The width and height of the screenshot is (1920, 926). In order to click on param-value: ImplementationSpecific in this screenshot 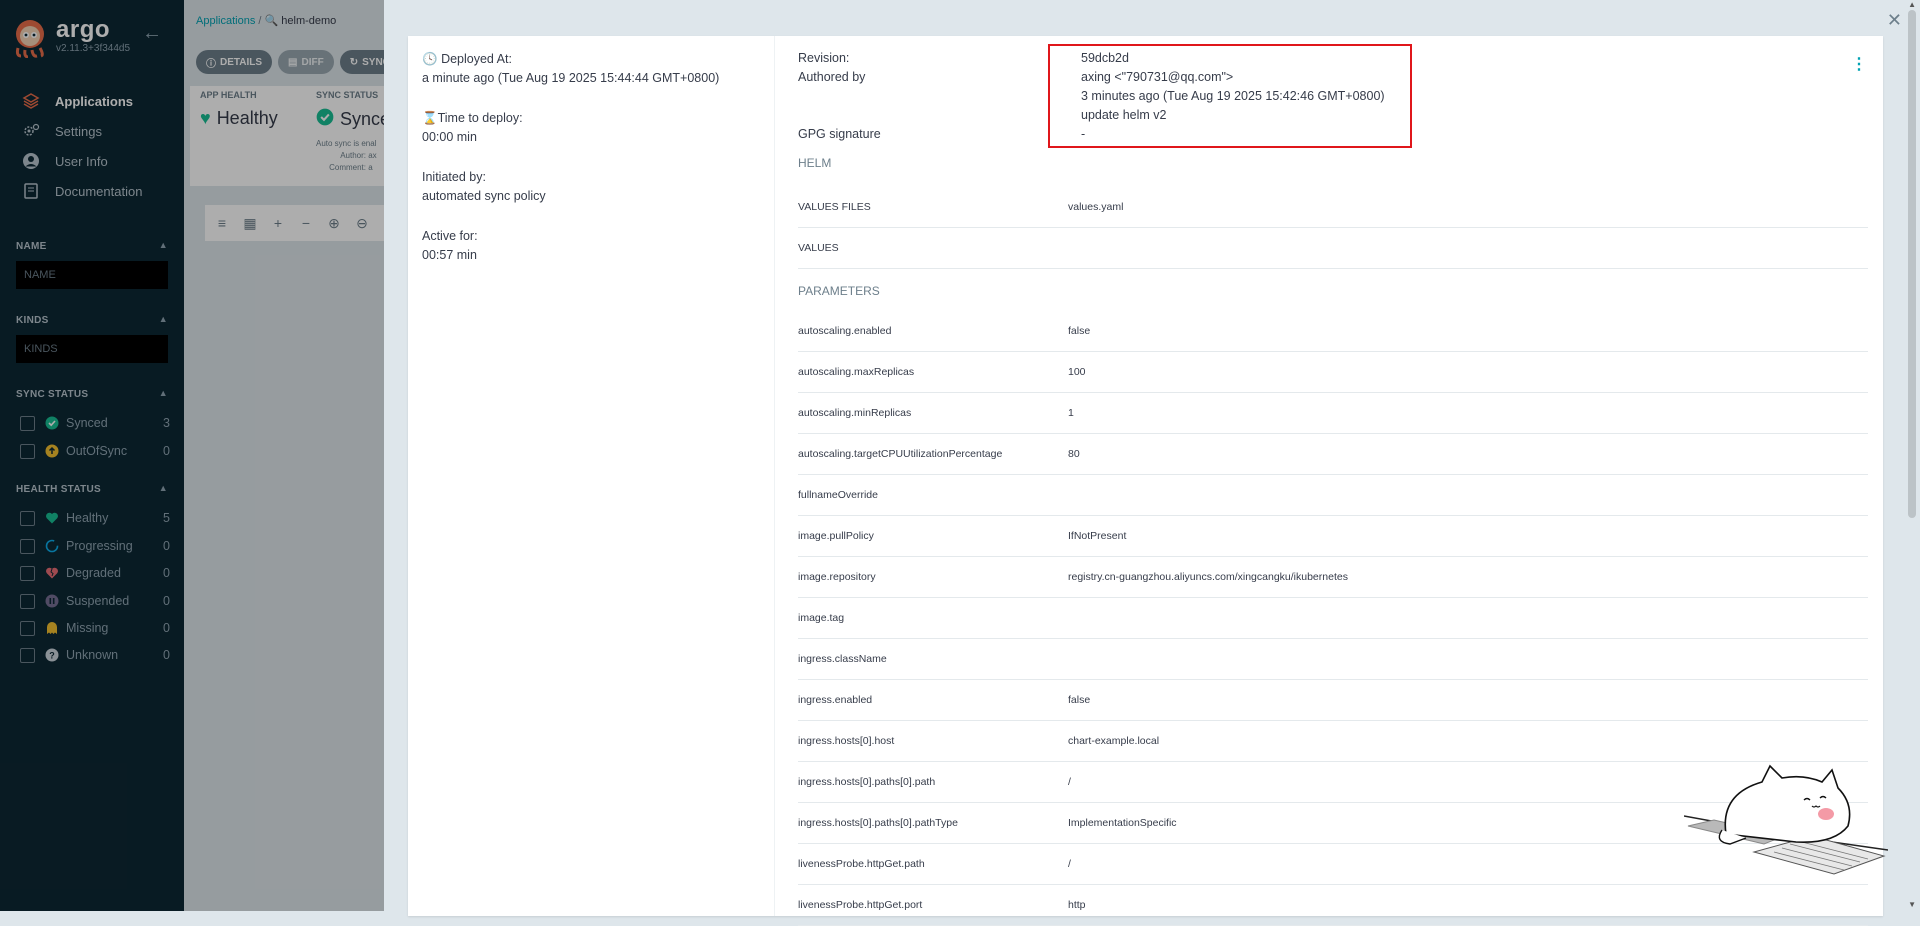, I will do `click(1122, 823)`.